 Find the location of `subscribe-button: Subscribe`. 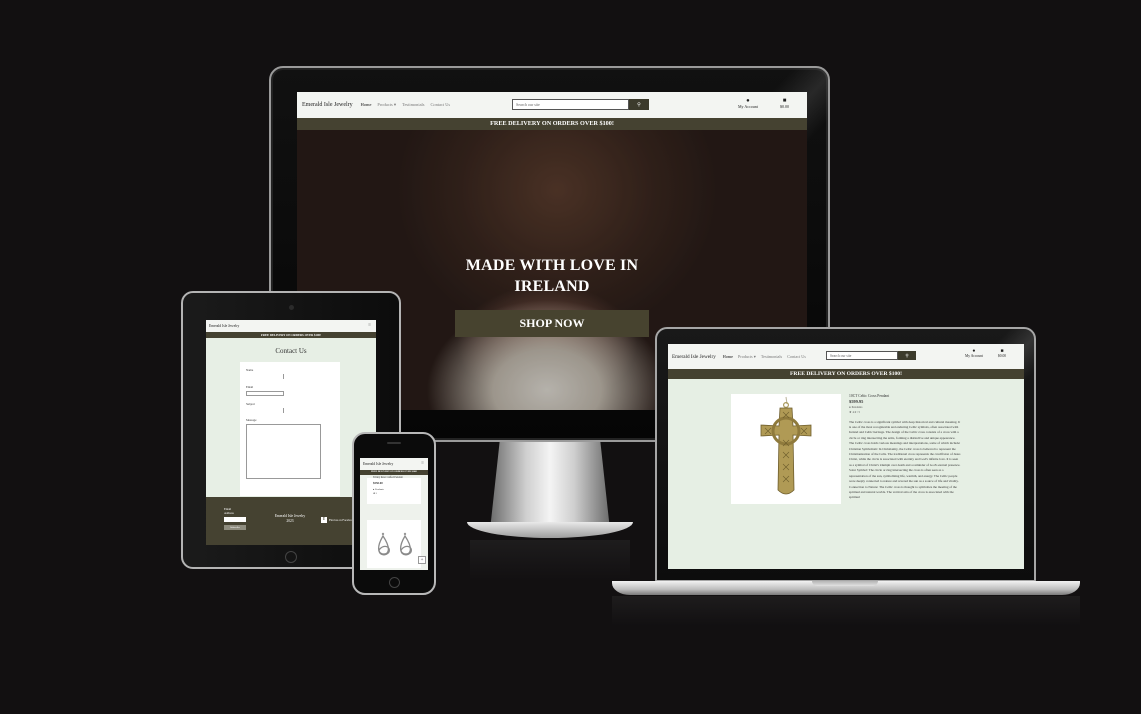

subscribe-button: Subscribe is located at coordinates (235, 527).